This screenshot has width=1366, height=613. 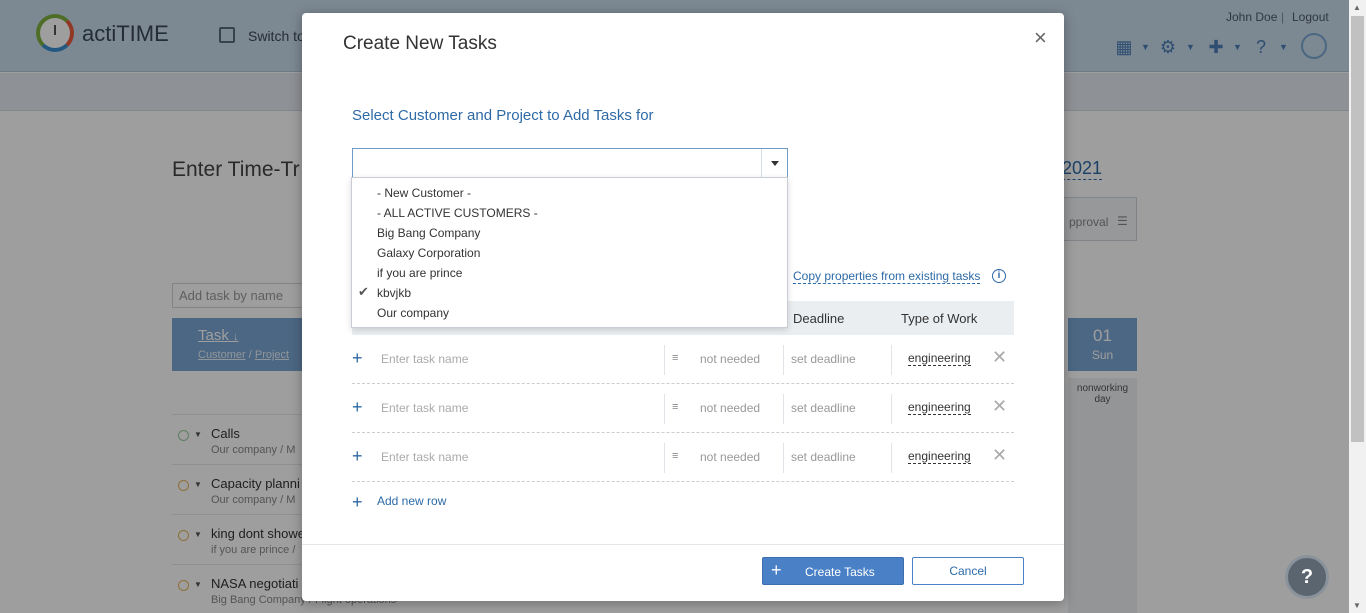 I want to click on dropdown-option: - New Customer -, so click(x=569, y=193).